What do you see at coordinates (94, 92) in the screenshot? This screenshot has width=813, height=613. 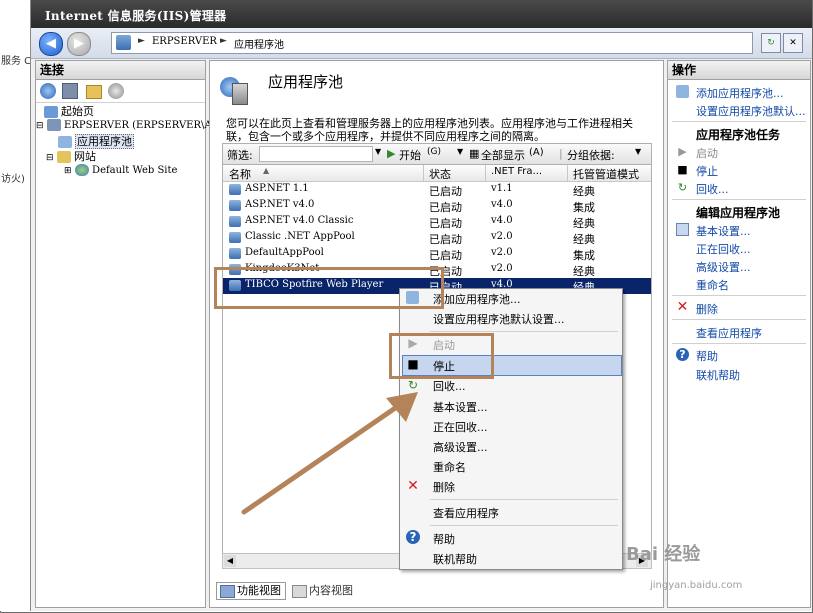 I see `folder-up-icon` at bounding box center [94, 92].